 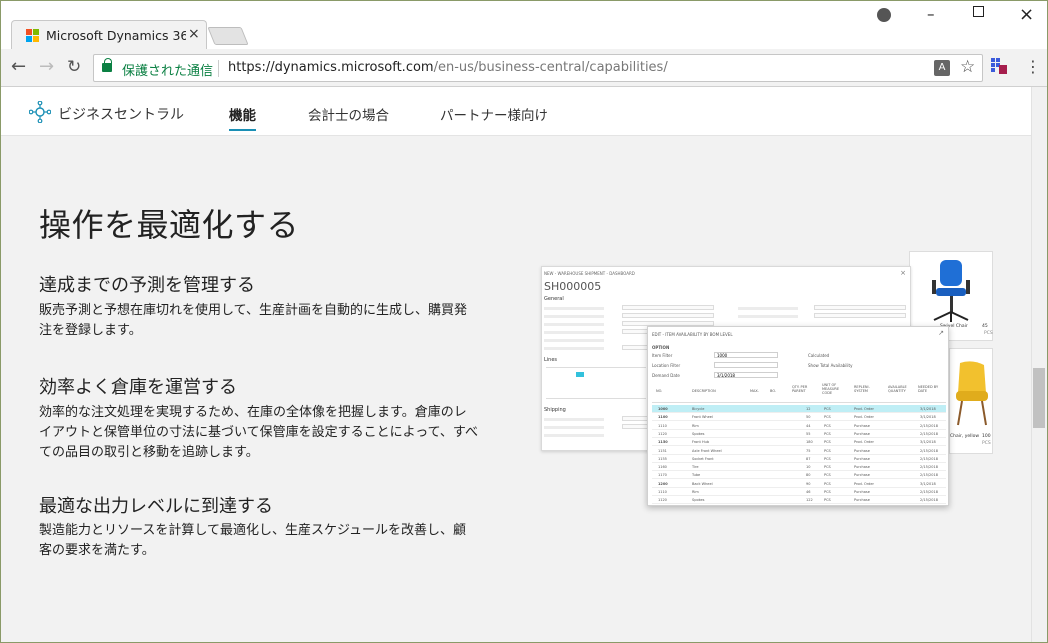 What do you see at coordinates (18, 67) in the screenshot?
I see `back-arrow-icon: ←` at bounding box center [18, 67].